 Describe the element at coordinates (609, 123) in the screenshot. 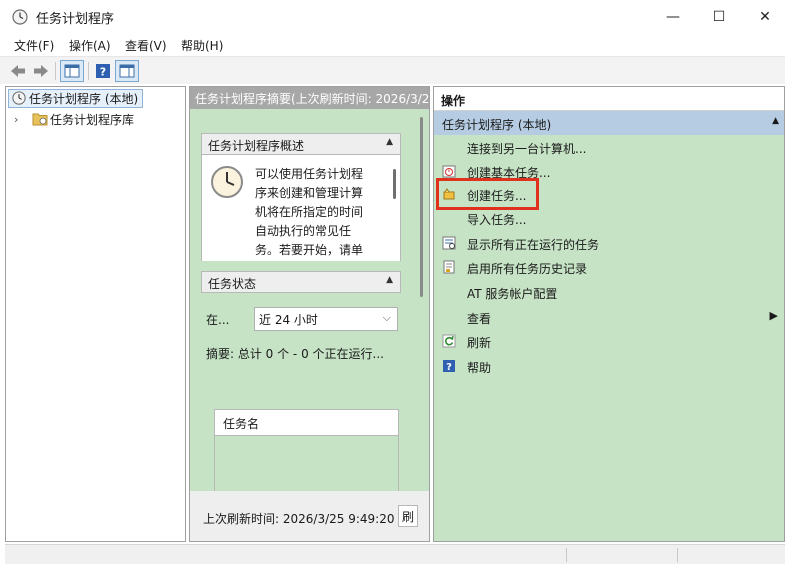

I see `actions-section-header: 任务计划程序 (本地) ▲` at that location.